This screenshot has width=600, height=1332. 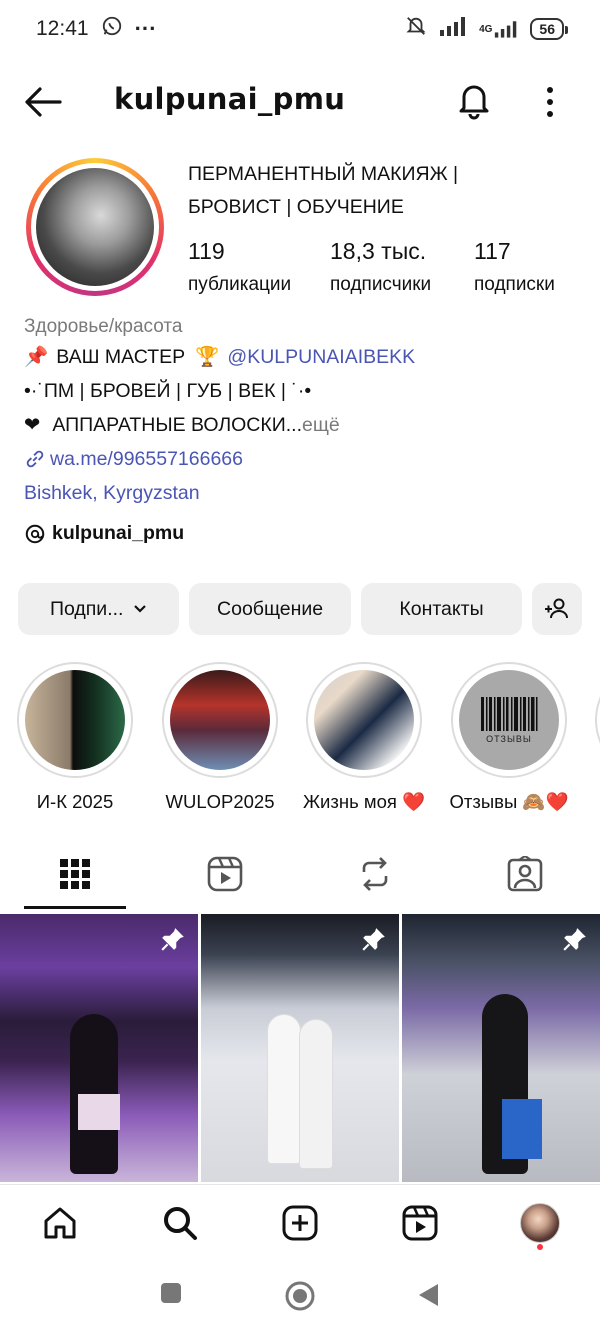 I want to click on highlight-badge: ОТЗЫВЫ, so click(x=509, y=738).